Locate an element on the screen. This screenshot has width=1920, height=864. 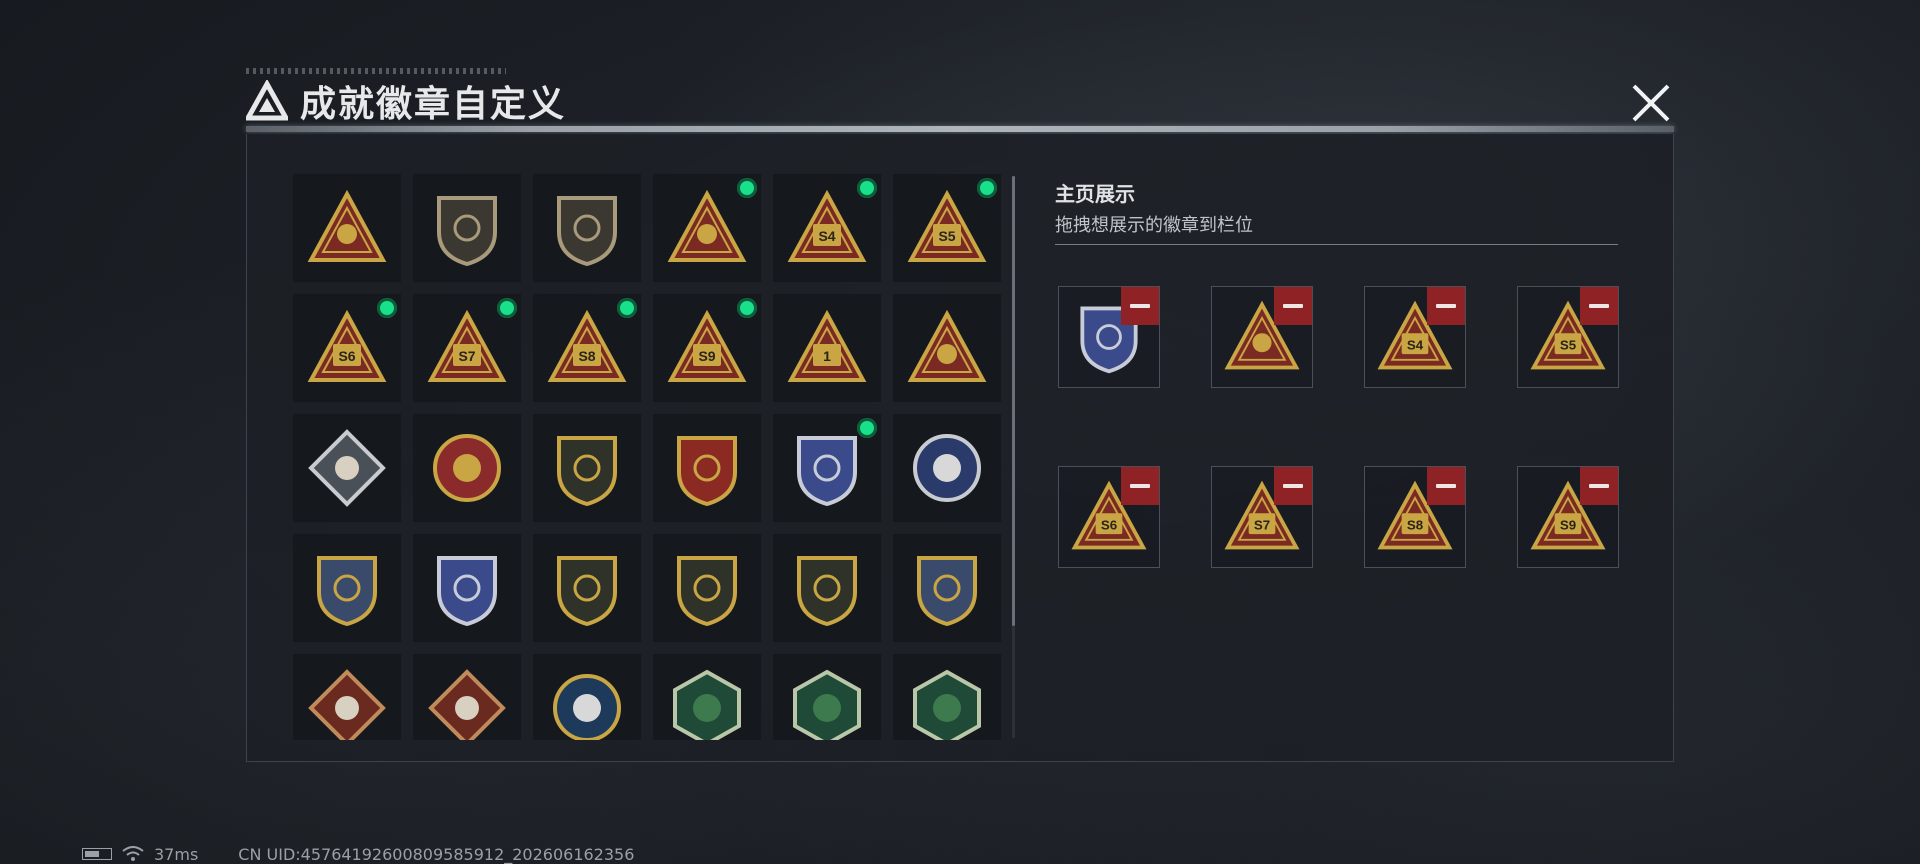
season-6-triangle-badge-icon: S6 is located at coordinates (347, 345).